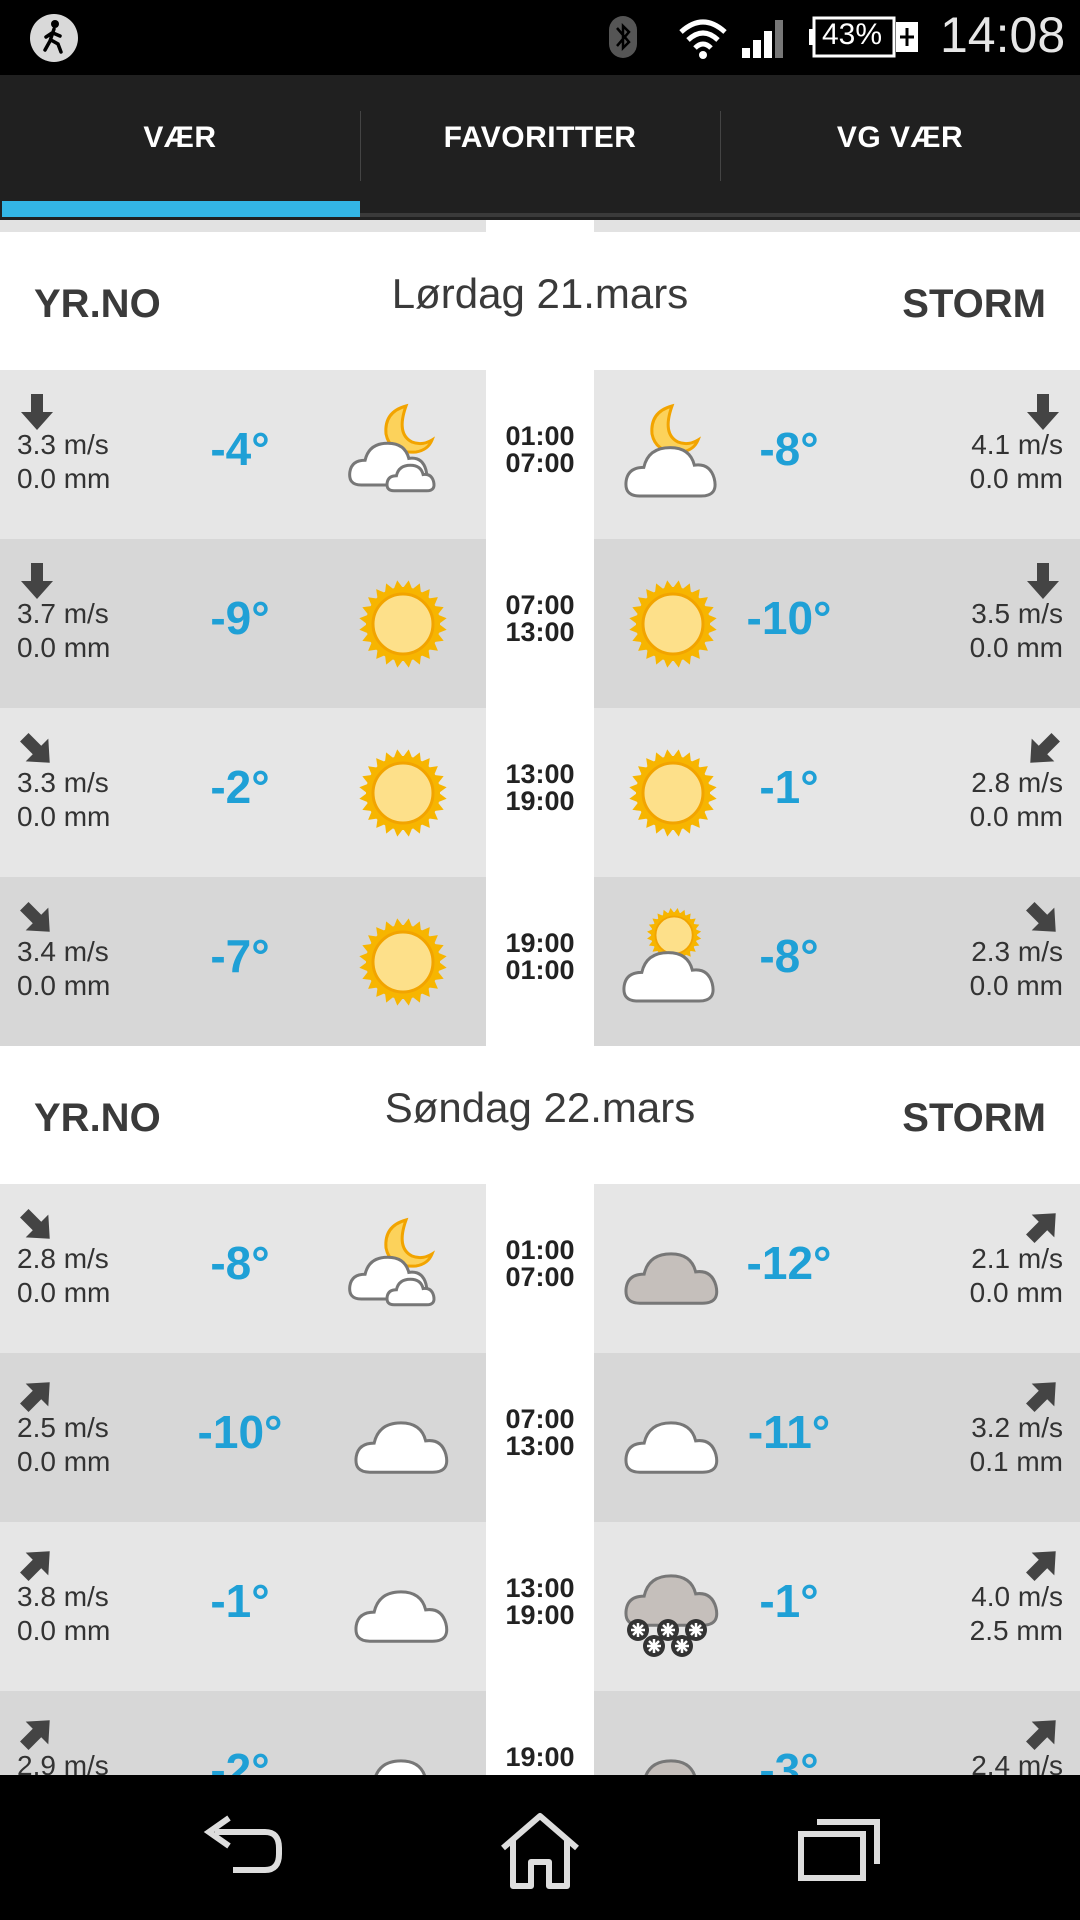 The height and width of the screenshot is (1920, 1080). I want to click on wind-speed: 2.3 m/s, so click(1017, 951).